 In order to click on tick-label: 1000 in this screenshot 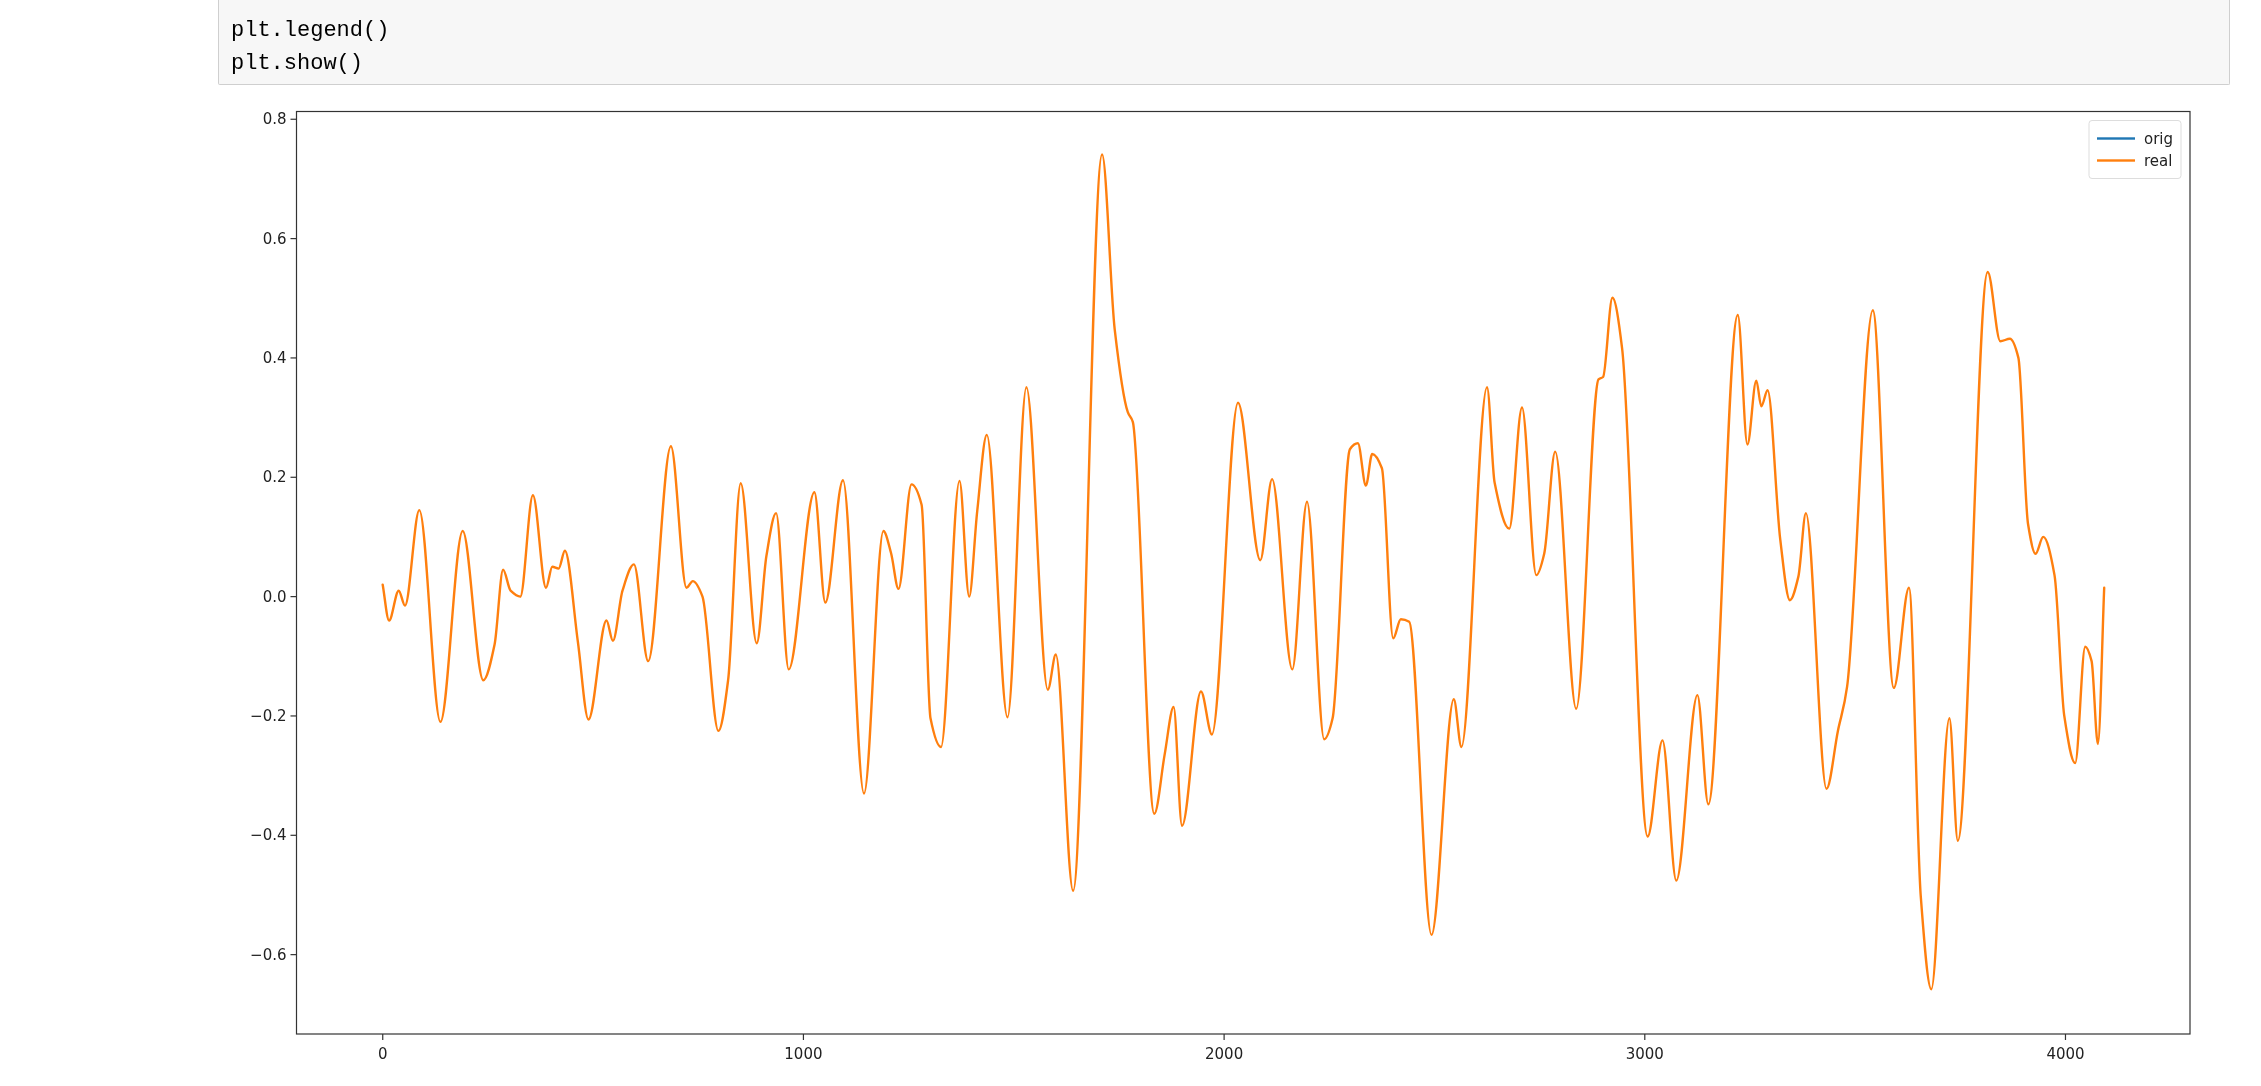, I will do `click(803, 1054)`.